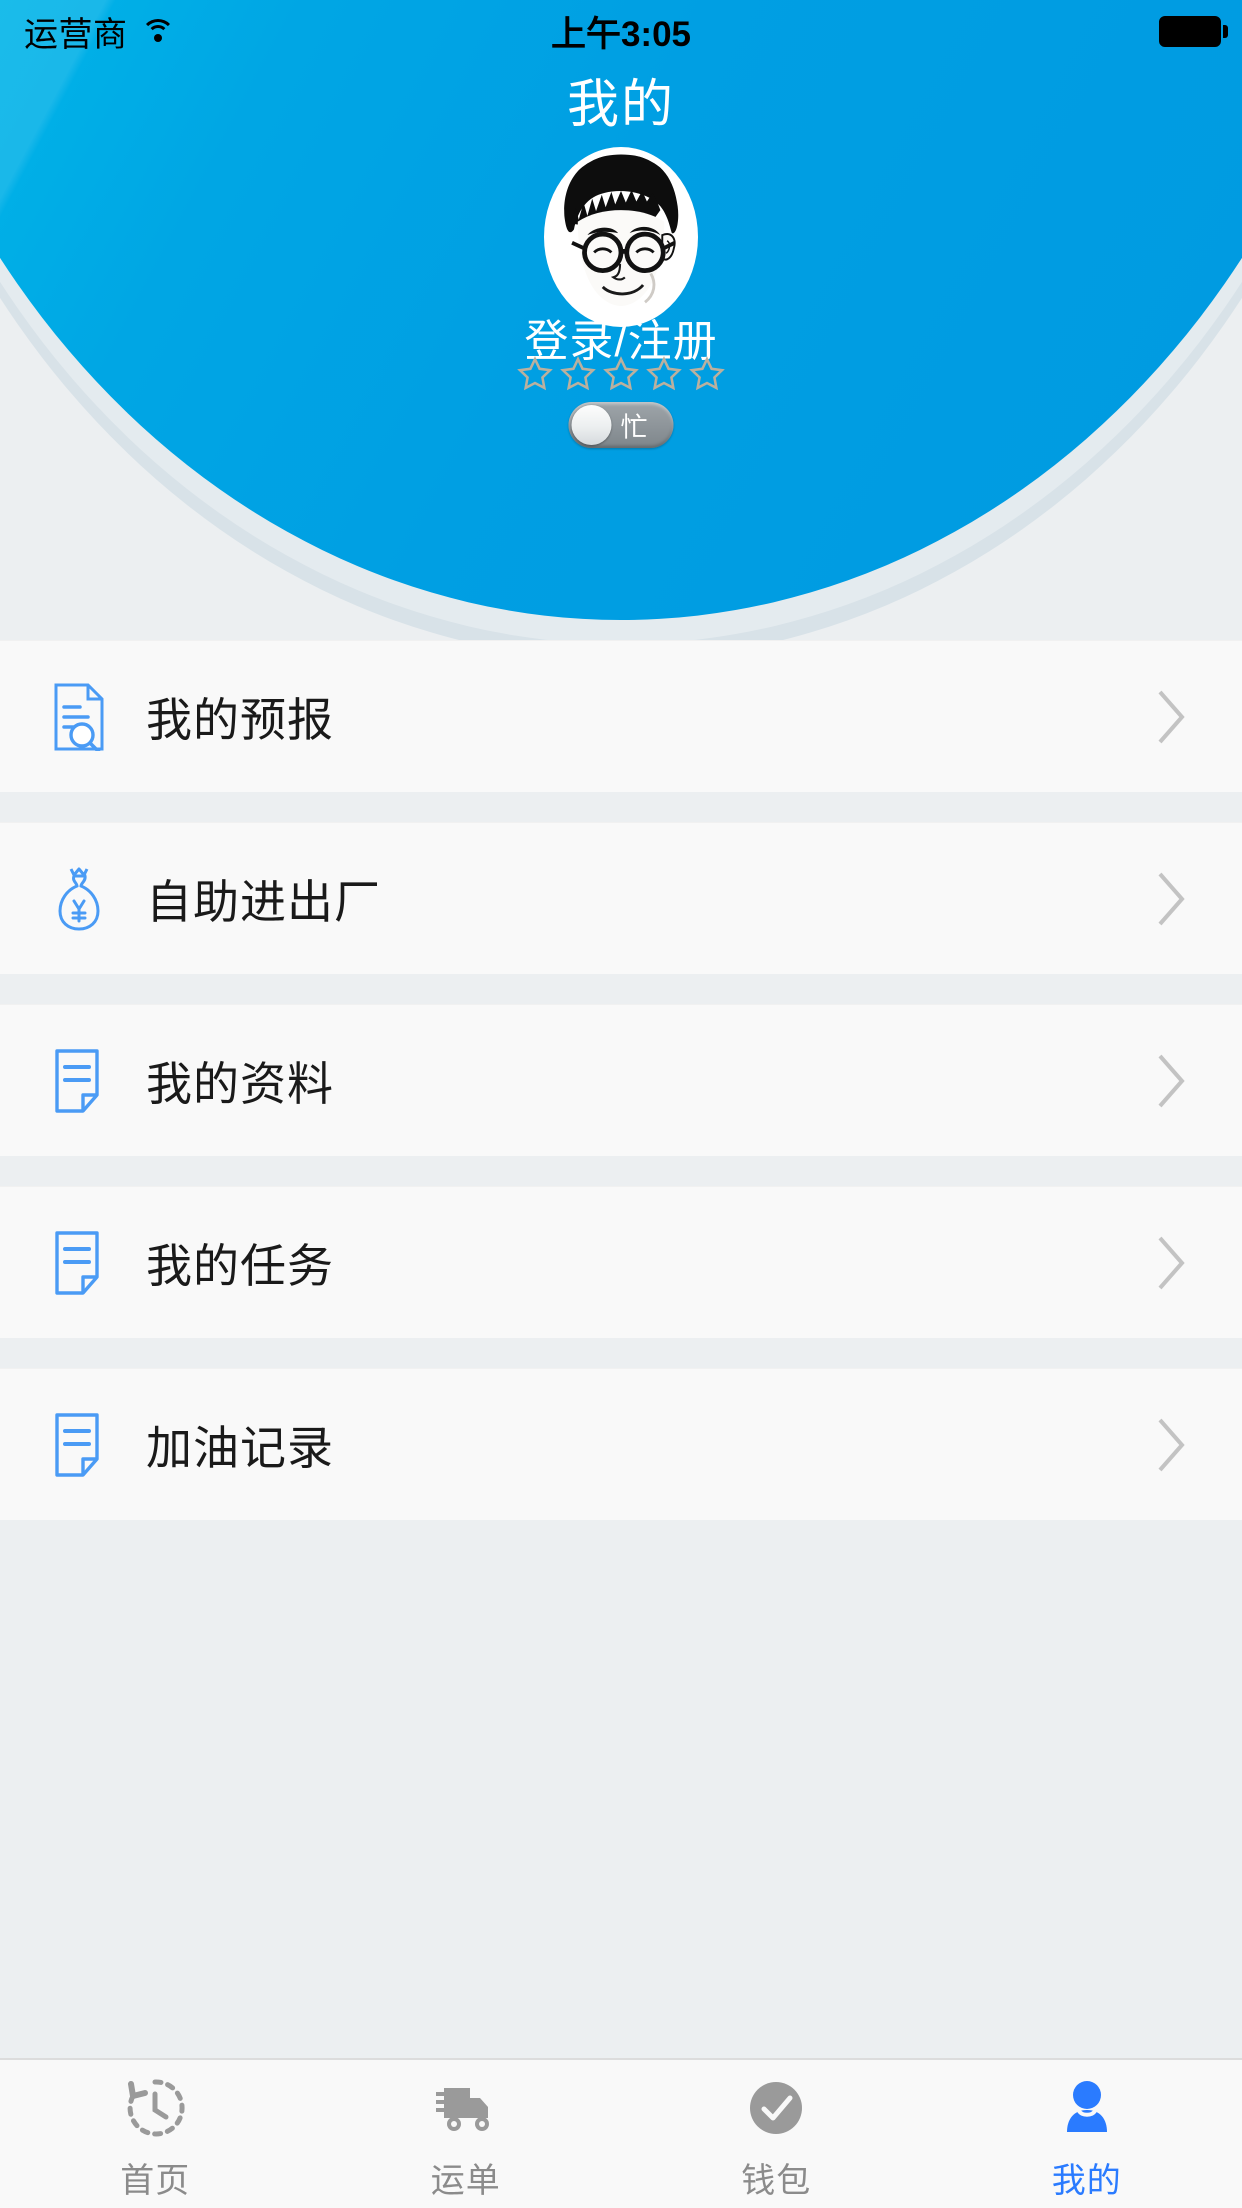  I want to click on avatar-cartoon-face-icon, so click(621, 237).